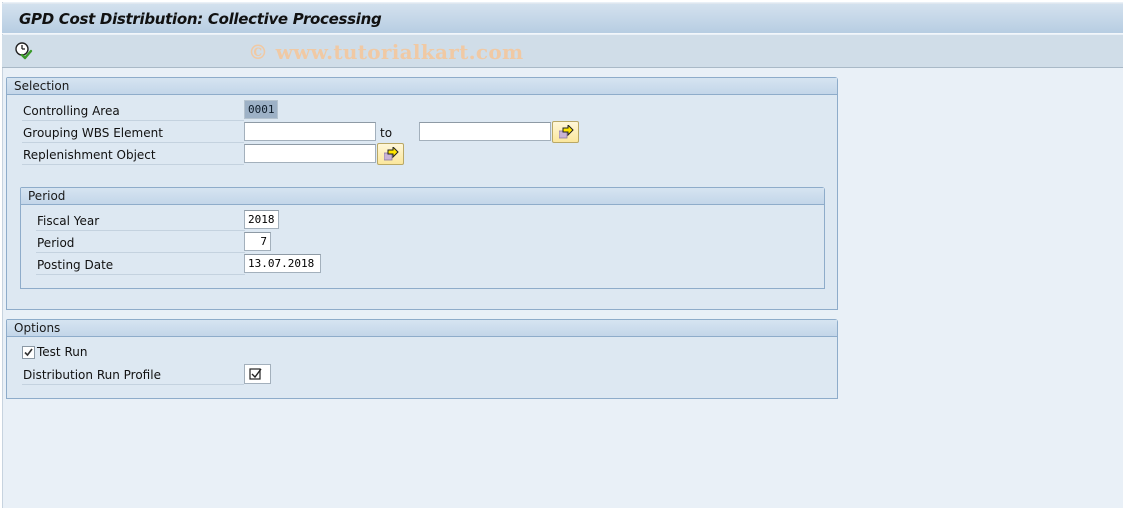 Image resolution: width=1123 pixels, height=508 pixels. I want to click on checkmark-icon, so click(28, 352).